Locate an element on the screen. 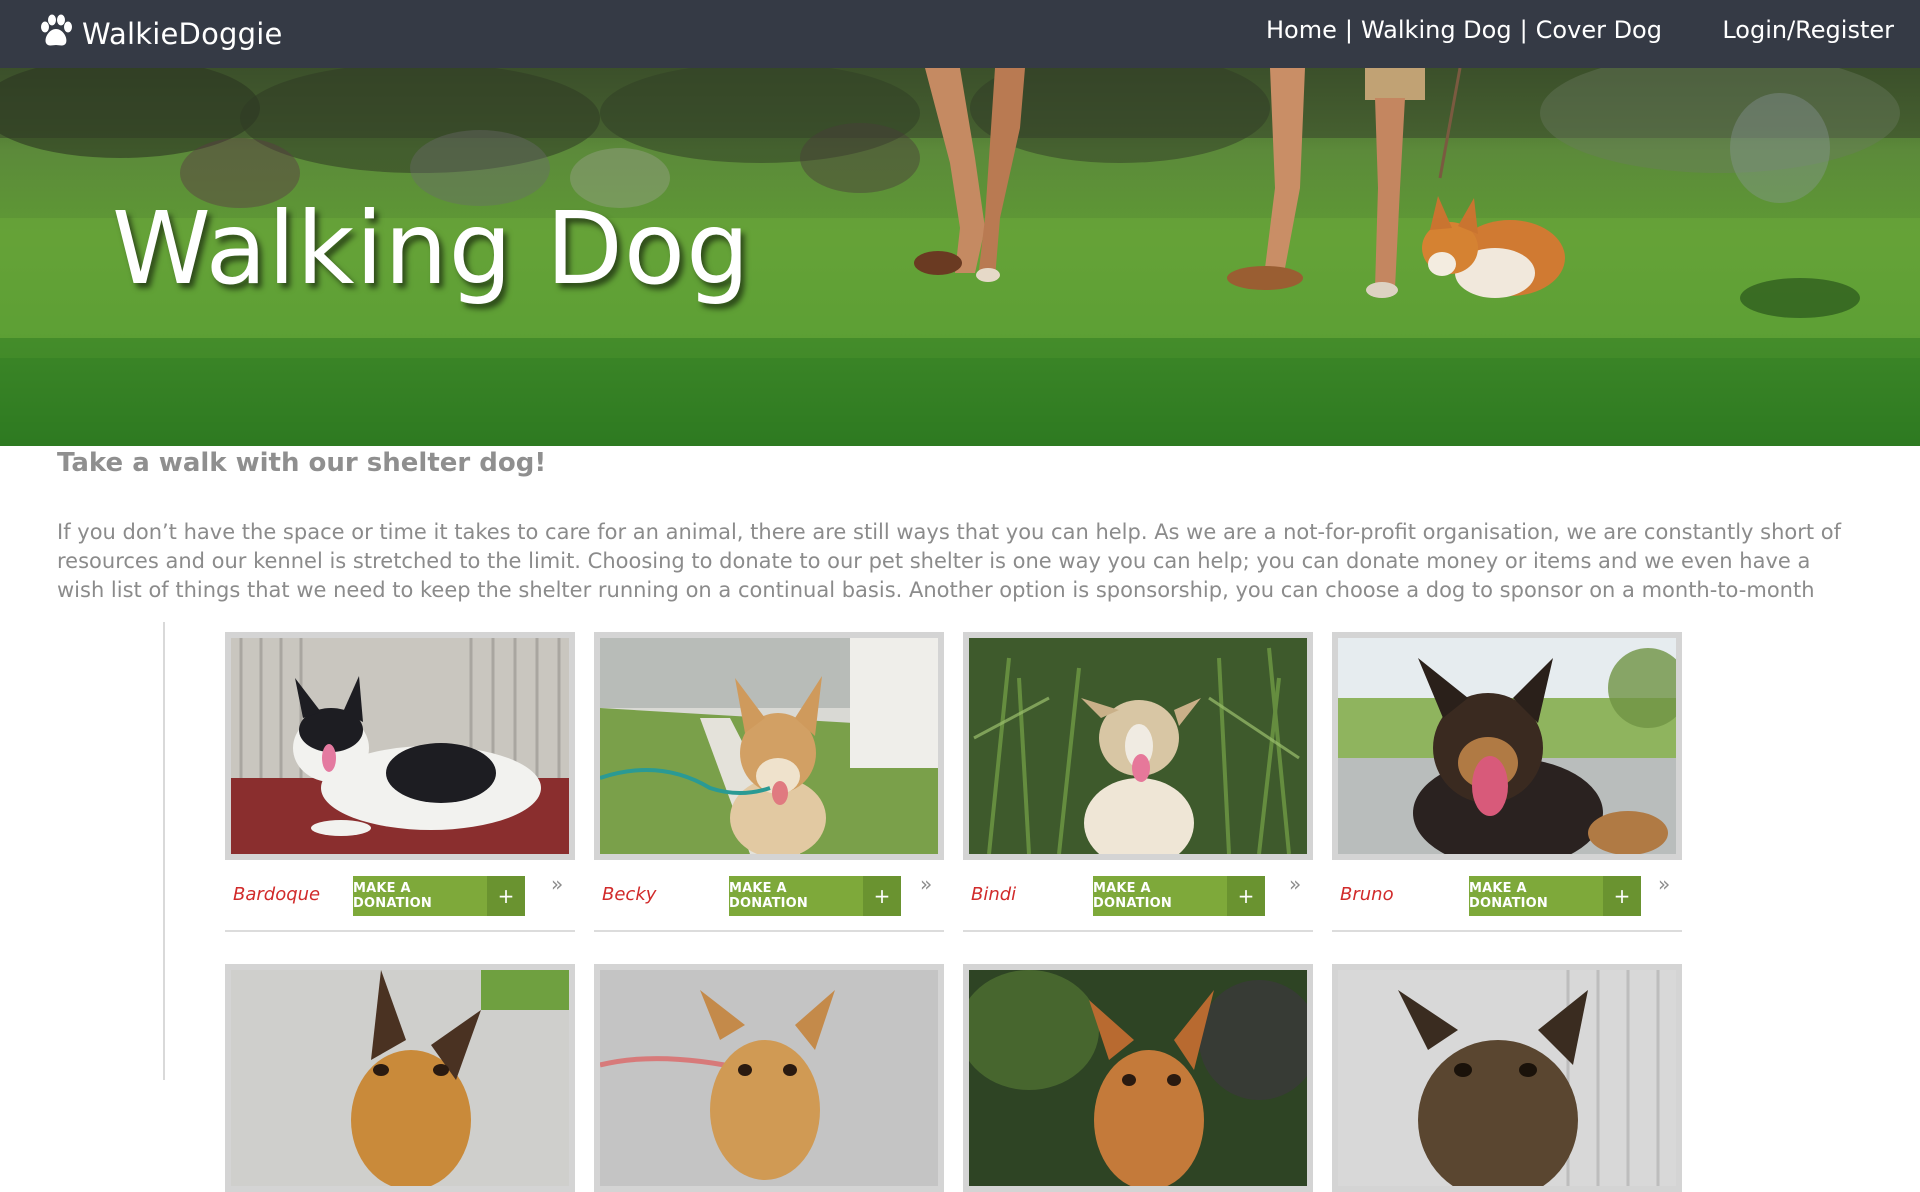 This screenshot has height=1192, width=1920. login-register-link: Login/Register is located at coordinates (1808, 30).